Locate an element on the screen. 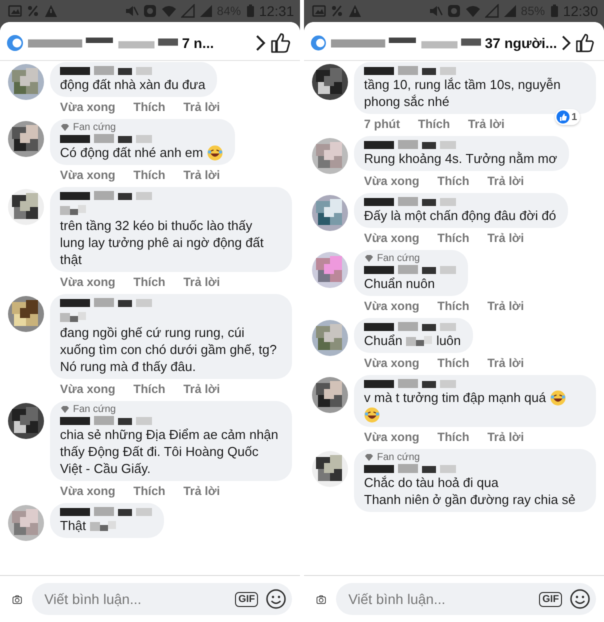  comment-text: Thanh niên ở gần đường ray chia sẻ is located at coordinates (470, 499).